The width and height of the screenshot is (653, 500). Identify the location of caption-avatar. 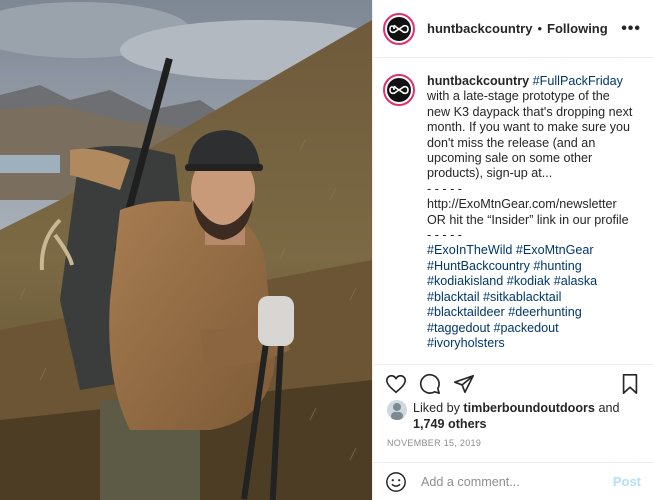
(399, 90).